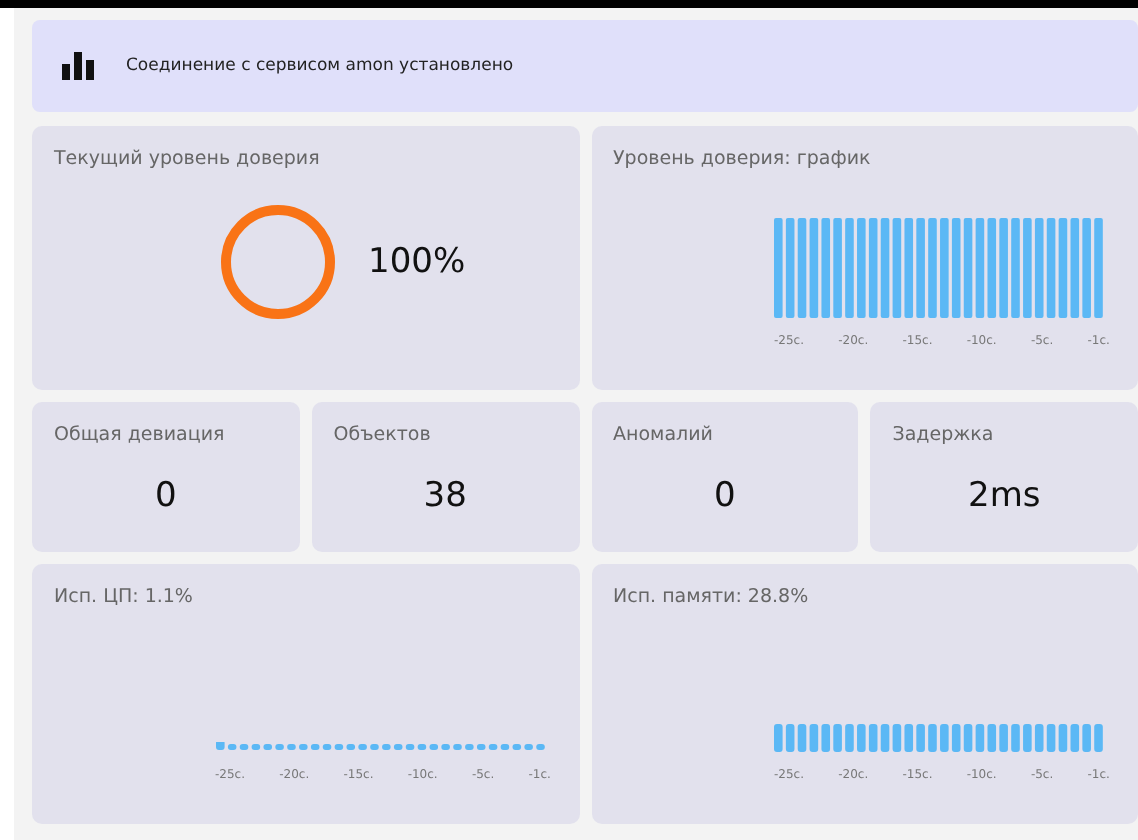  I want to click on trust-reading: 100%, so click(417, 262).